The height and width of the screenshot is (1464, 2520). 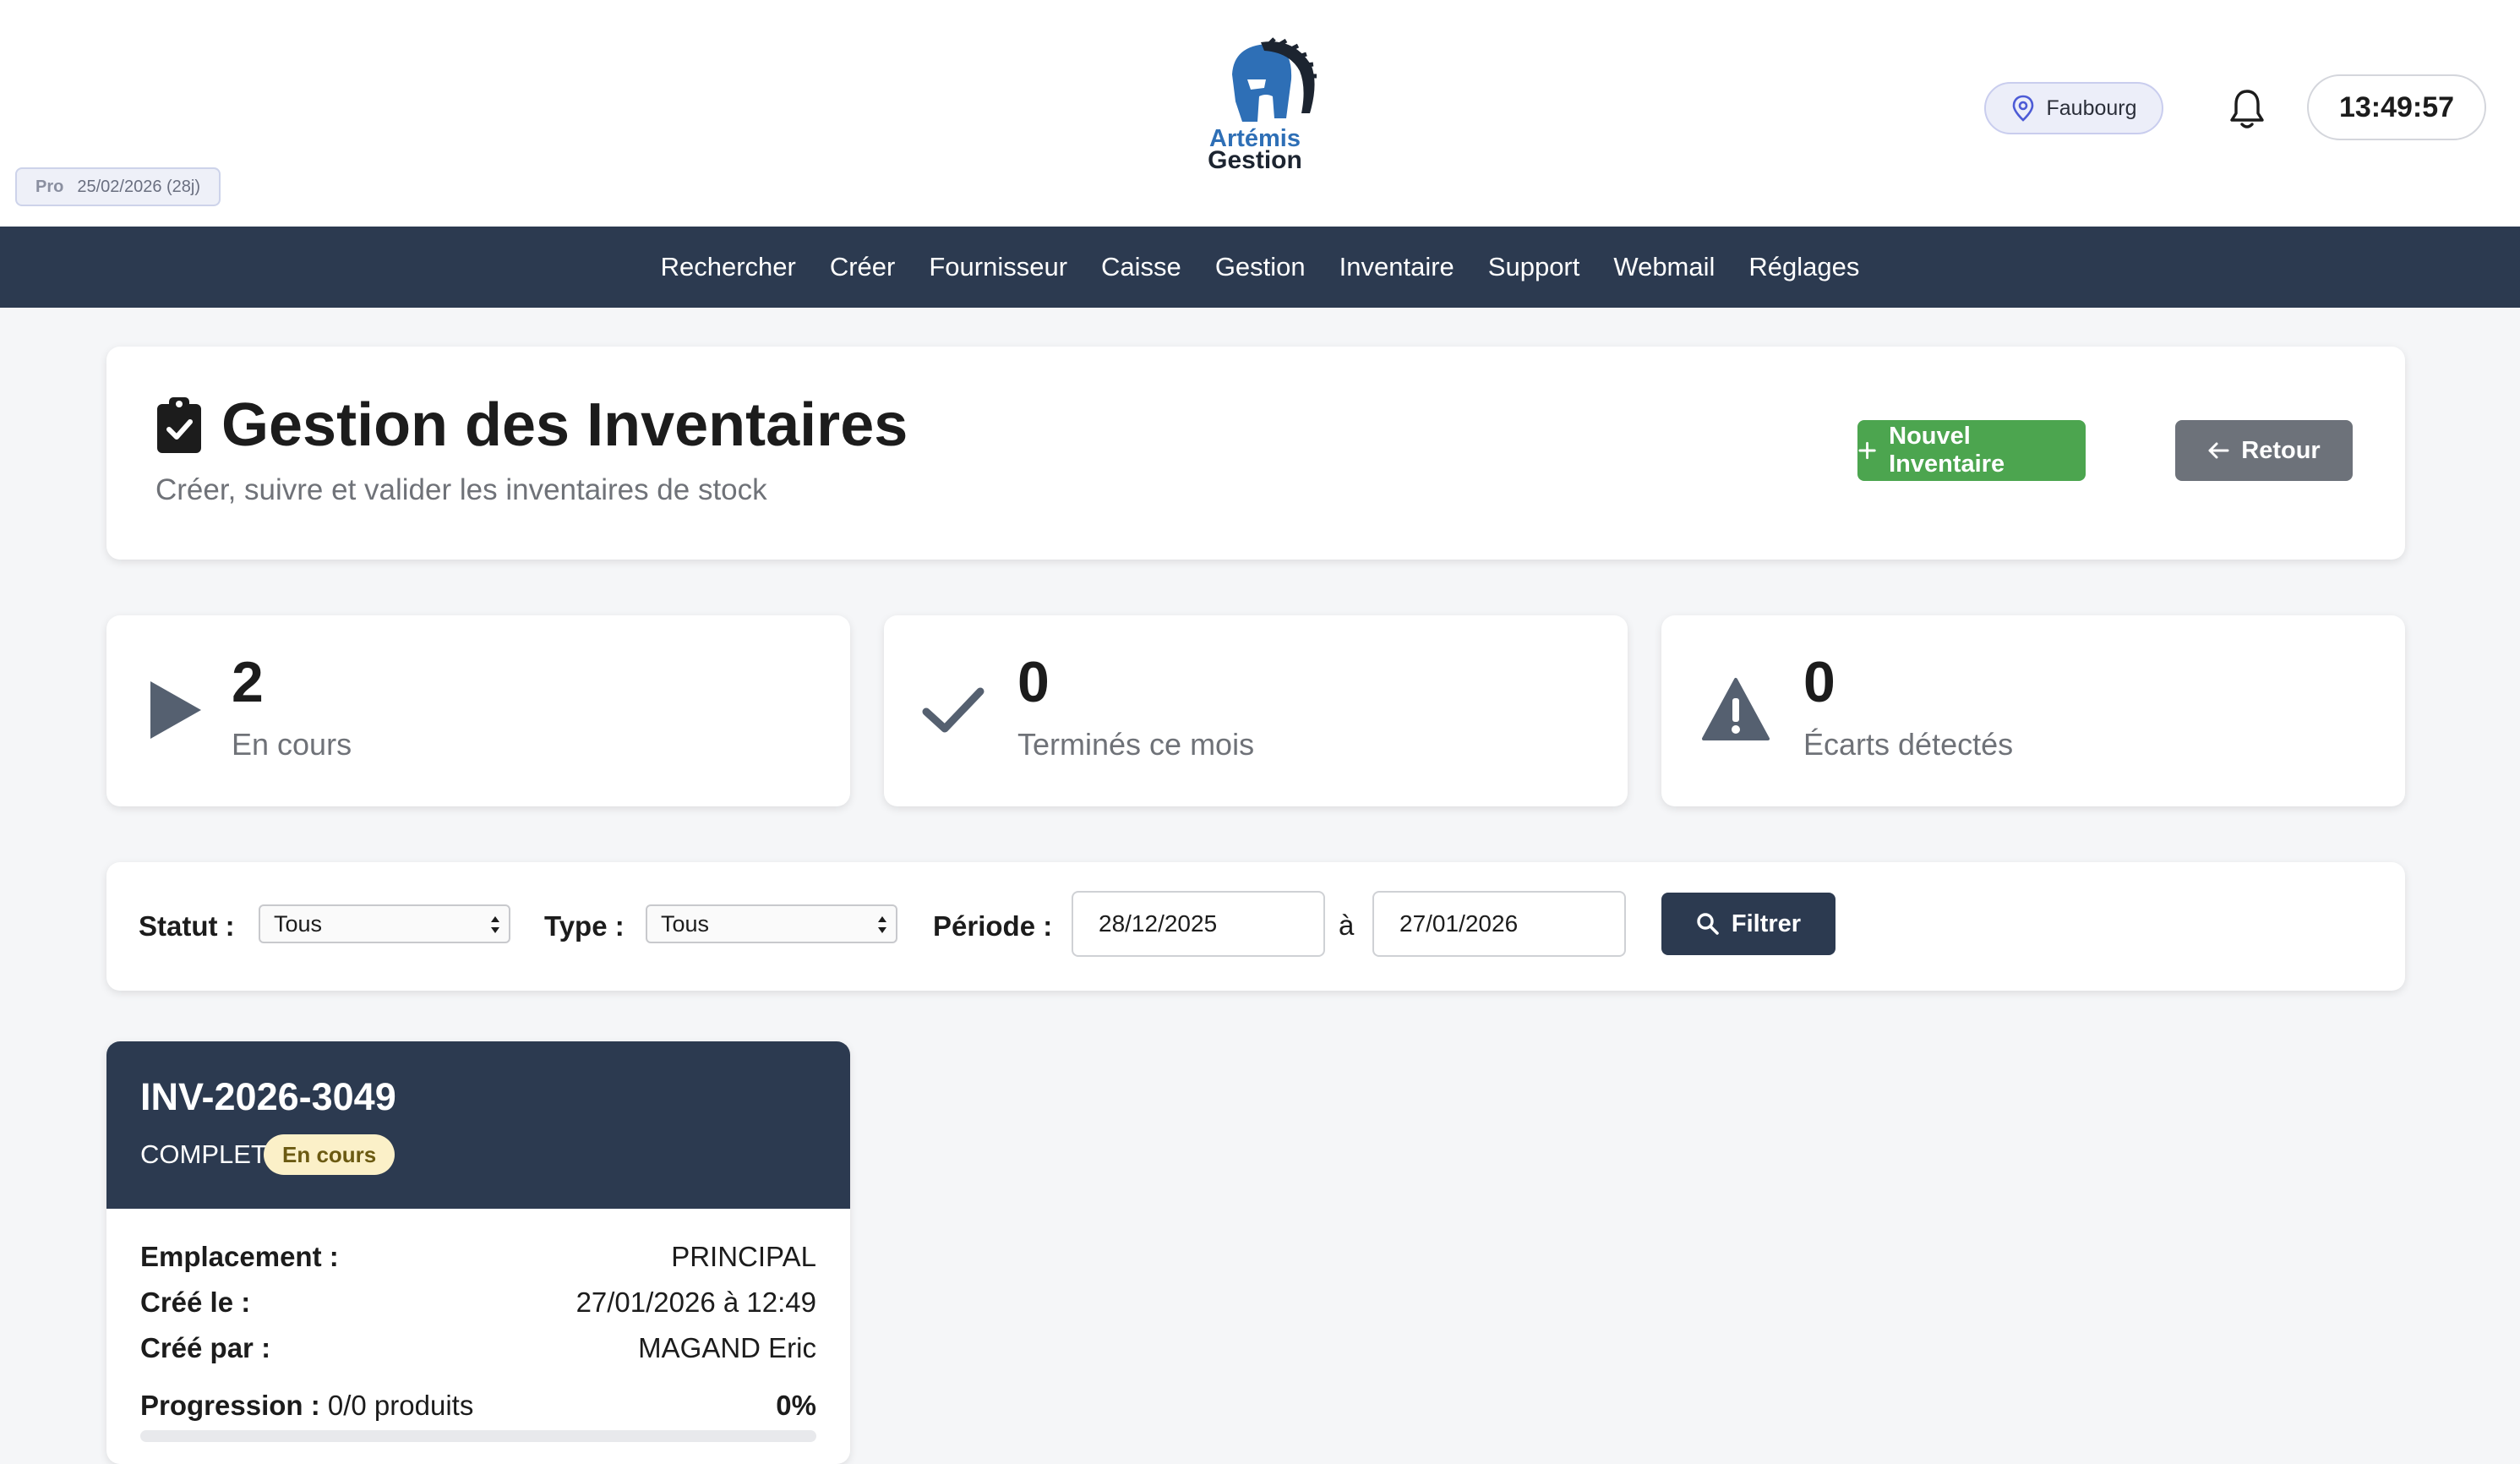 What do you see at coordinates (1867, 450) in the screenshot?
I see `plus-icon` at bounding box center [1867, 450].